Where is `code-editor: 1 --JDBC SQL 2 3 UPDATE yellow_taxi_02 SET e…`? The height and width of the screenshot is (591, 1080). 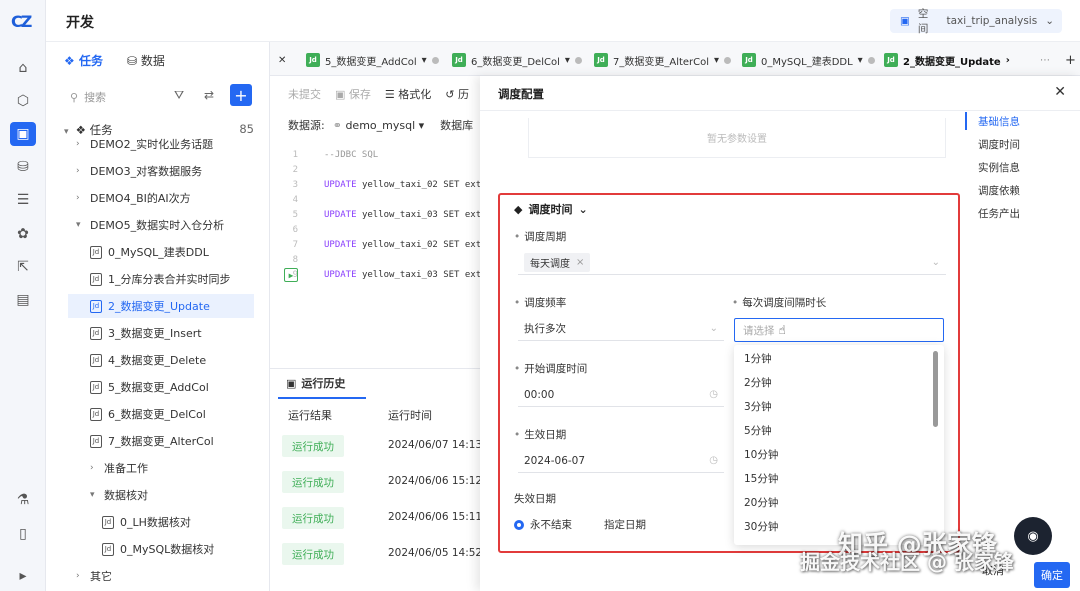 code-editor: 1 --JDBC SQL 2 3 UPDATE yellow_taxi_02 SET e… is located at coordinates (376, 255).